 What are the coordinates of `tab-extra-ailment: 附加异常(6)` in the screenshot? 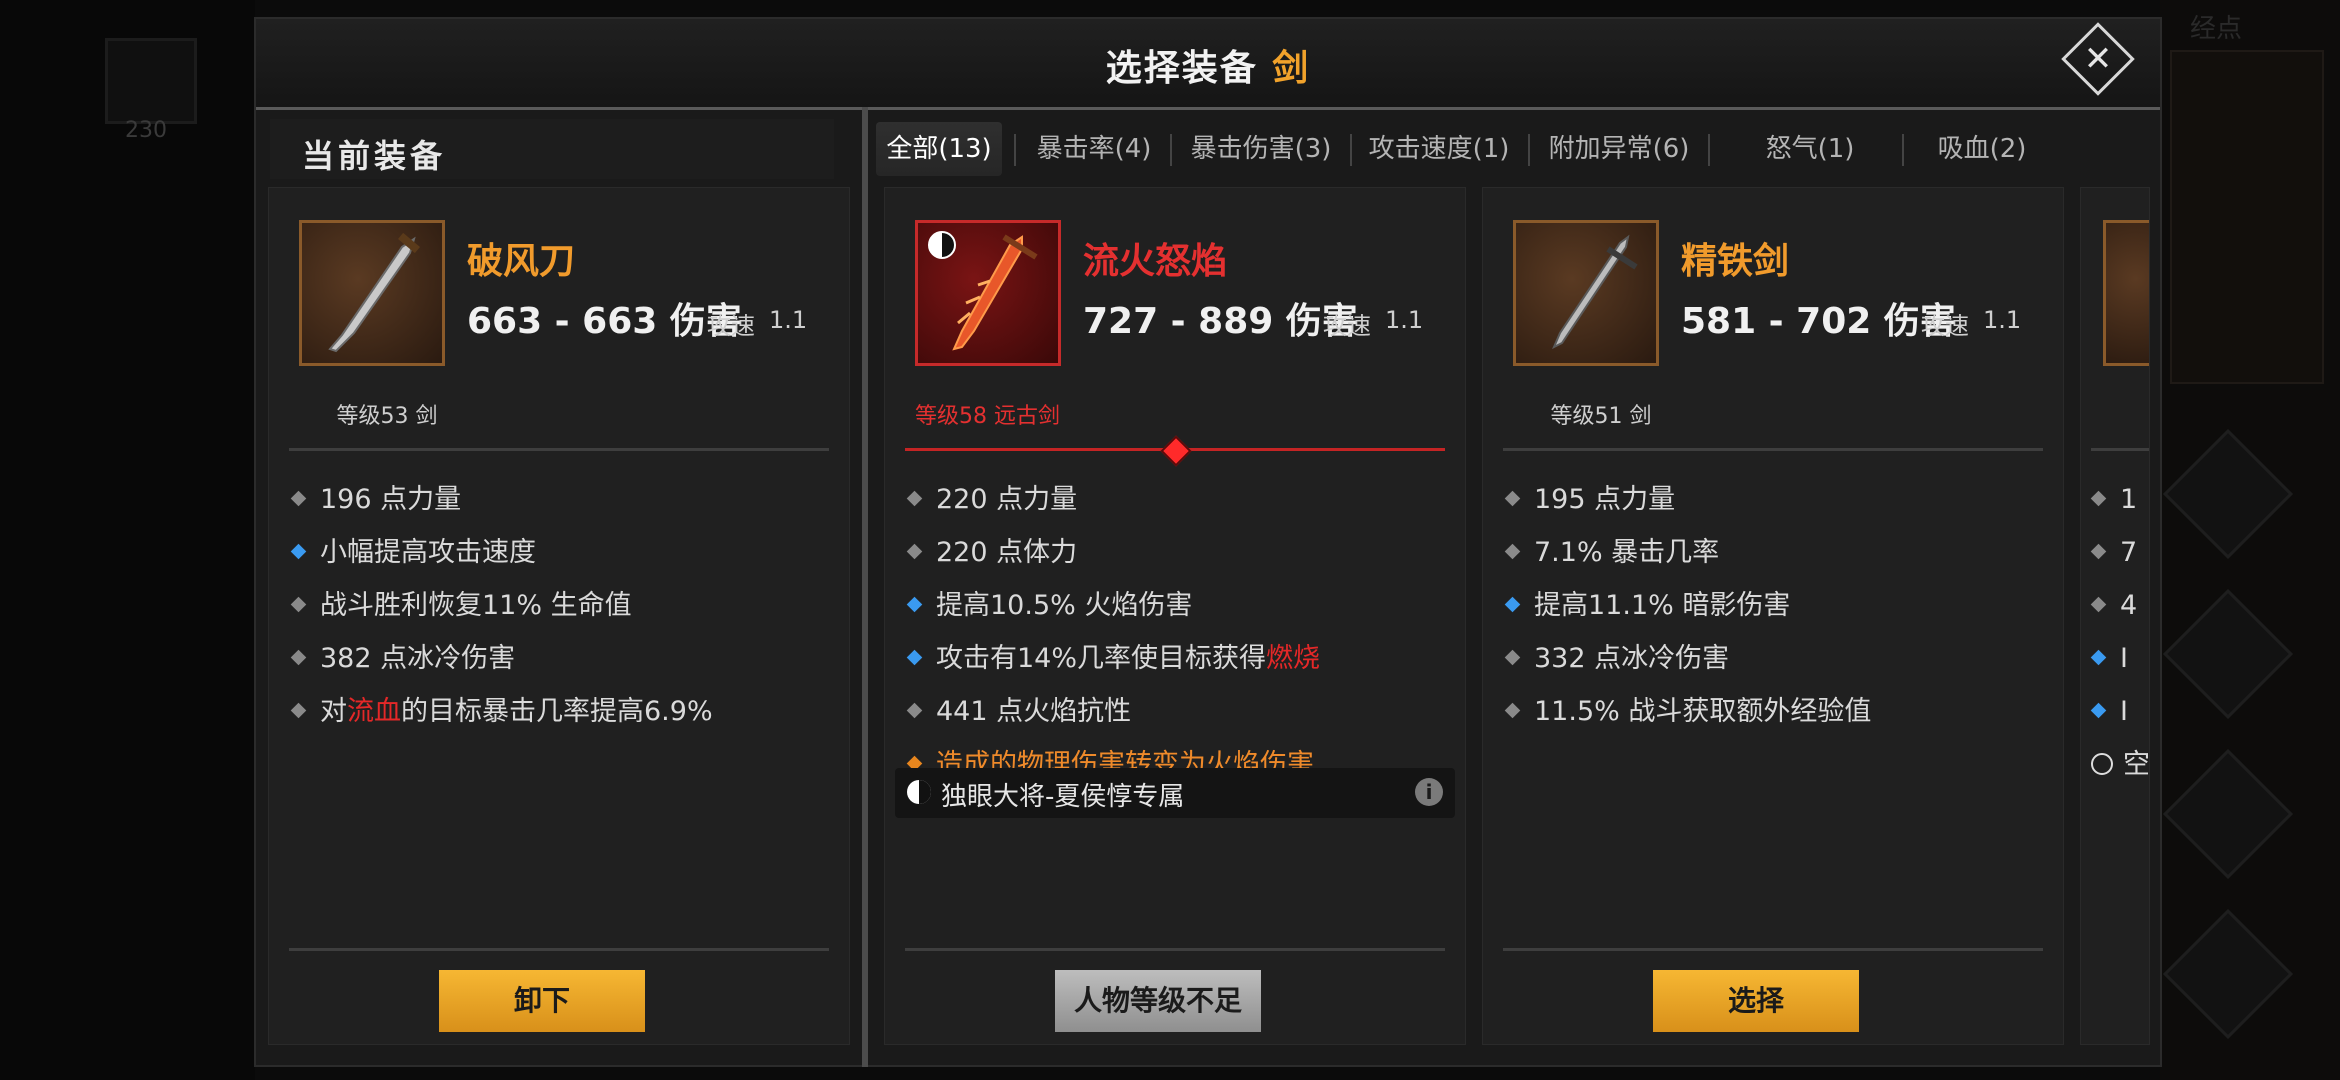 It's located at (1619, 149).